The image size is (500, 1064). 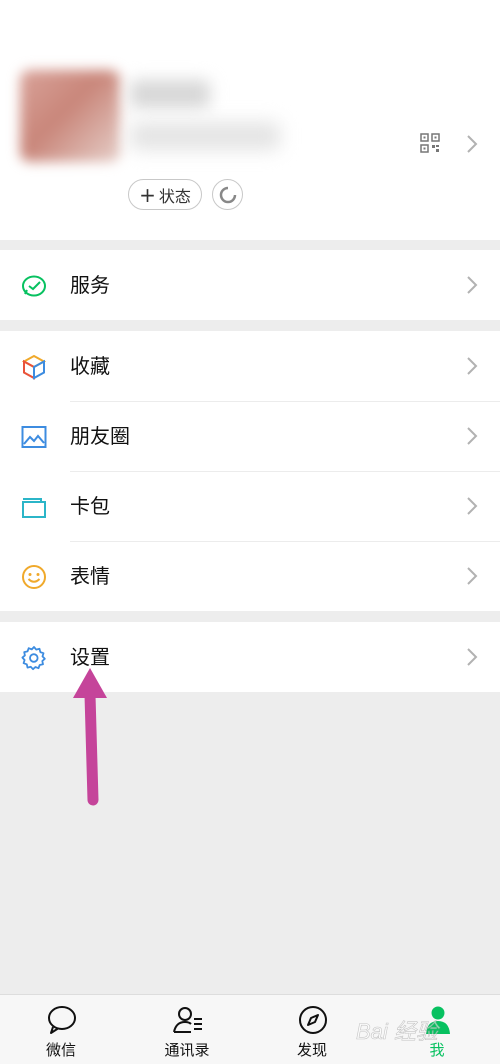 I want to click on tab-label: 发现, so click(x=311, y=1050).